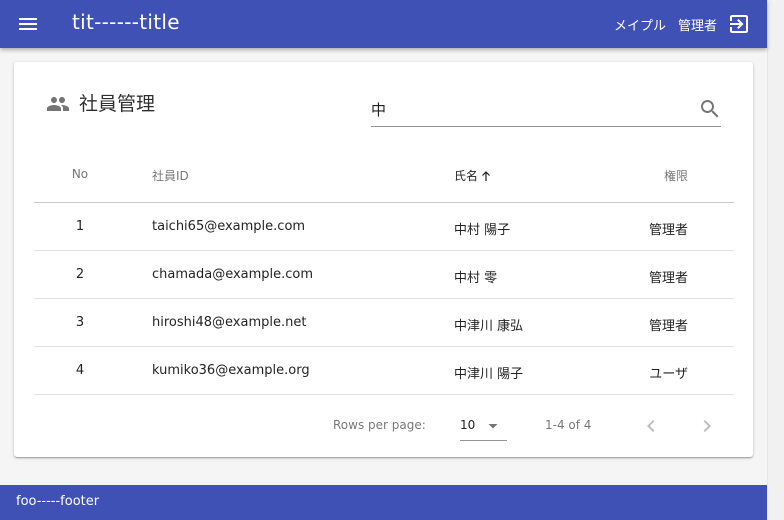  Describe the element at coordinates (233, 274) in the screenshot. I see `cell-id: chamada@example.com` at that location.